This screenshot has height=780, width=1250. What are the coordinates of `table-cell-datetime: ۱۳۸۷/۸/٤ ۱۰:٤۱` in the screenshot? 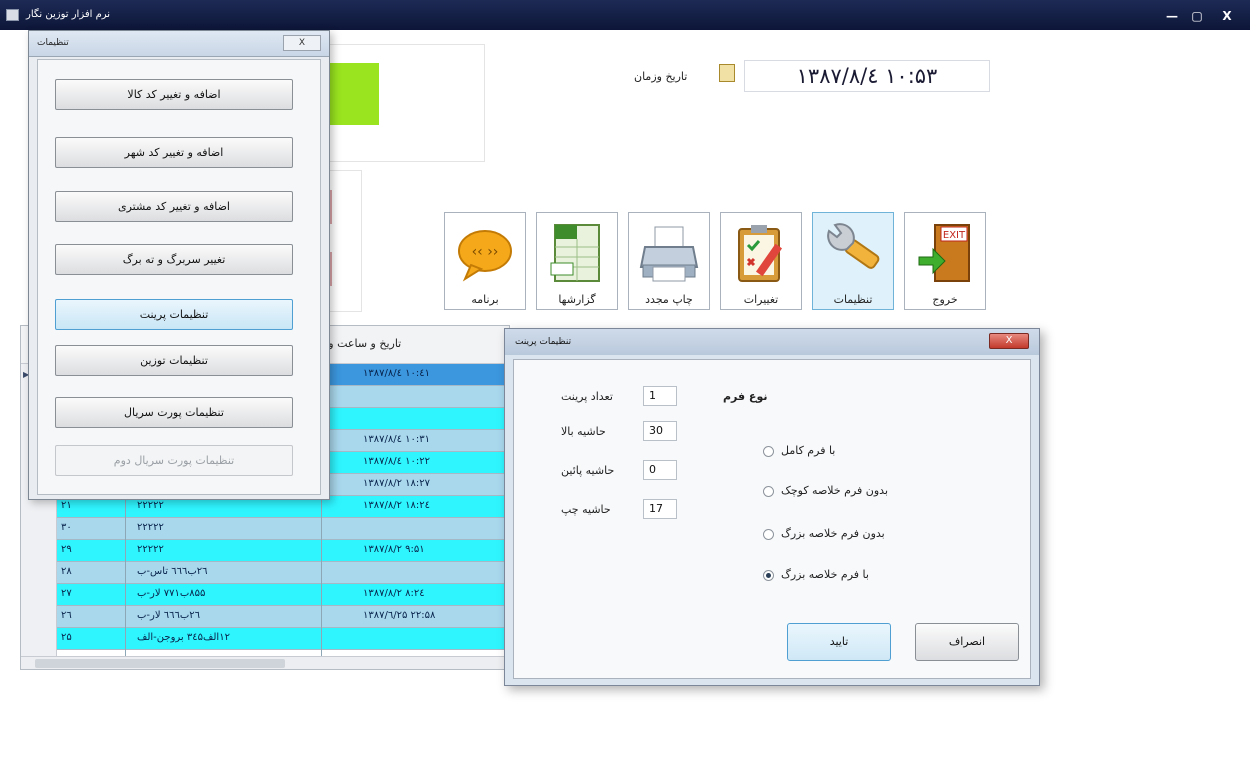 It's located at (397, 373).